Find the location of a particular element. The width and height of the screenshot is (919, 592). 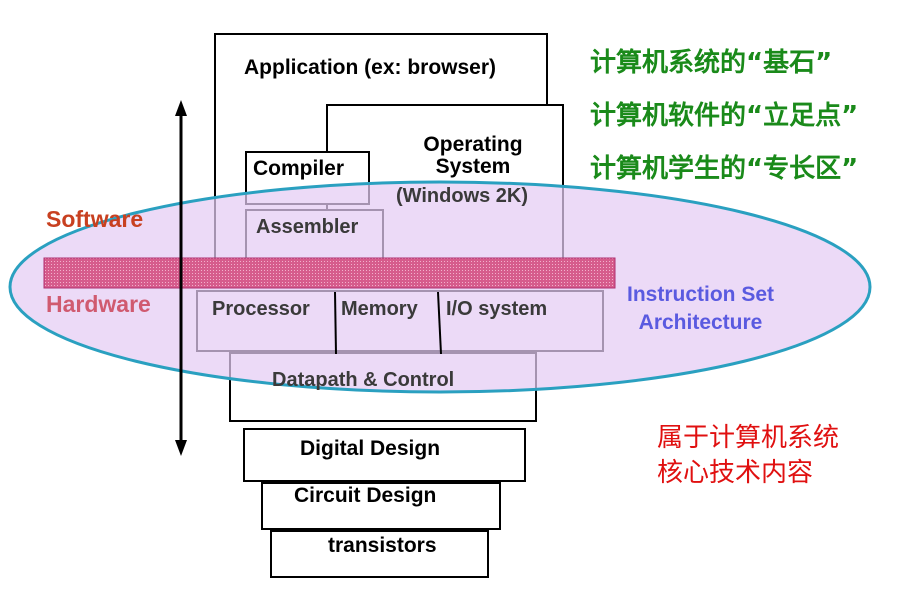

operating-system-line2: System is located at coordinates (473, 166).